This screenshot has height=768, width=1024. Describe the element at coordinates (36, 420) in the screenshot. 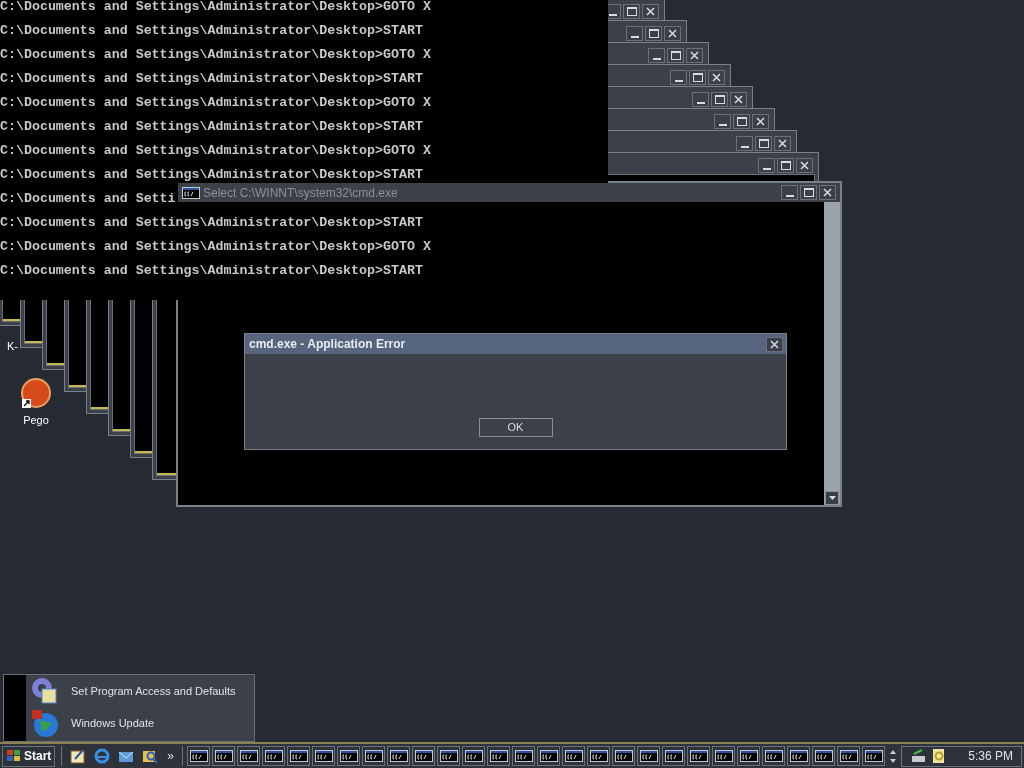

I see `desktop-icon-label: Pego` at that location.